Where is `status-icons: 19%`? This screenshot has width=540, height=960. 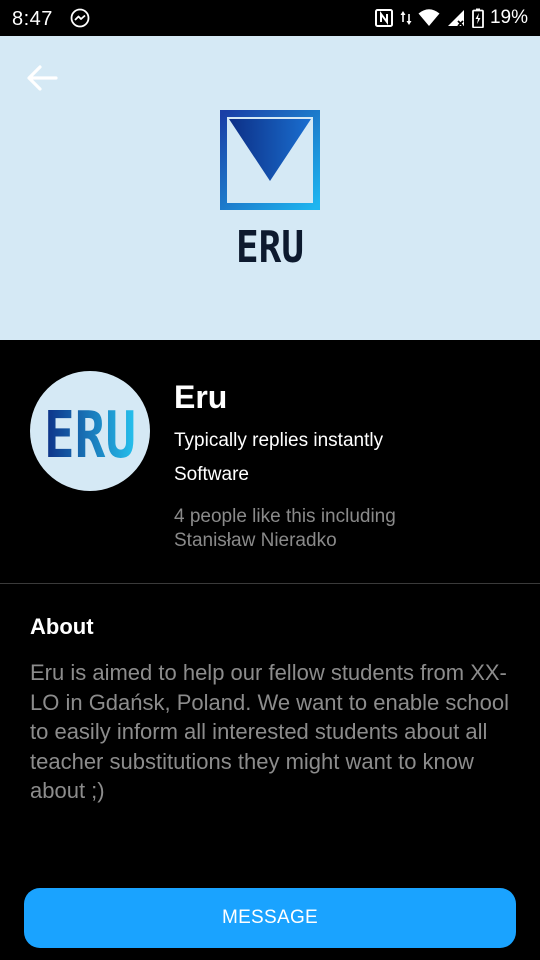 status-icons: 19% is located at coordinates (451, 18).